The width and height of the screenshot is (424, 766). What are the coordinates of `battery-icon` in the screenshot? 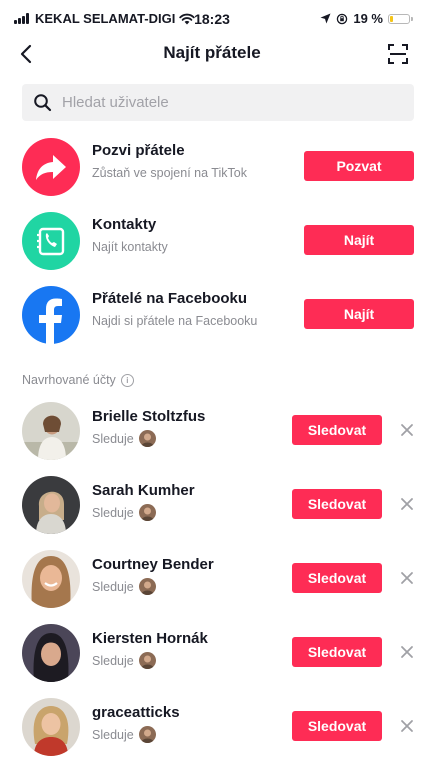 It's located at (400, 18).